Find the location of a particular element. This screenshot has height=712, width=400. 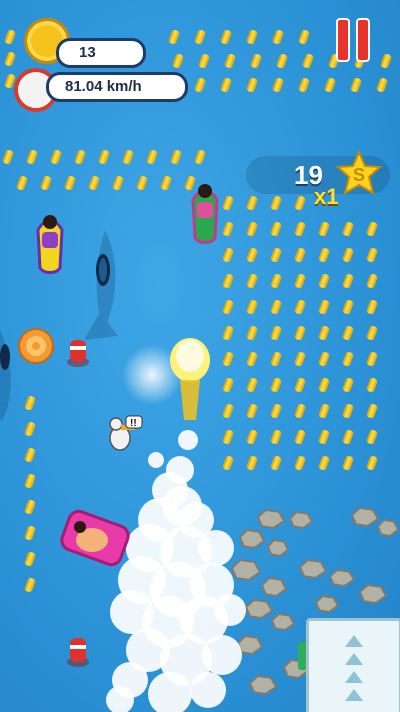

boost-ramp is located at coordinates (353, 665).